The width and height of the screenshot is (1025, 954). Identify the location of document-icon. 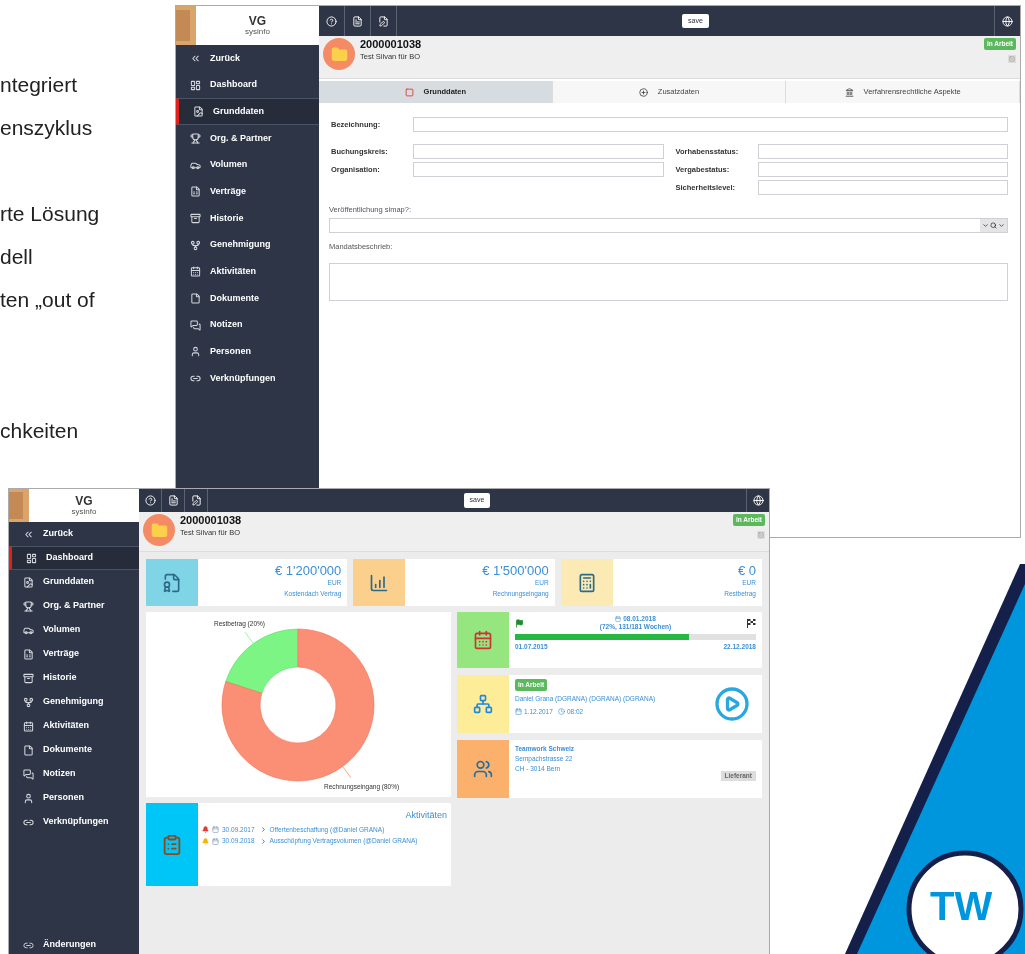
(198, 112).